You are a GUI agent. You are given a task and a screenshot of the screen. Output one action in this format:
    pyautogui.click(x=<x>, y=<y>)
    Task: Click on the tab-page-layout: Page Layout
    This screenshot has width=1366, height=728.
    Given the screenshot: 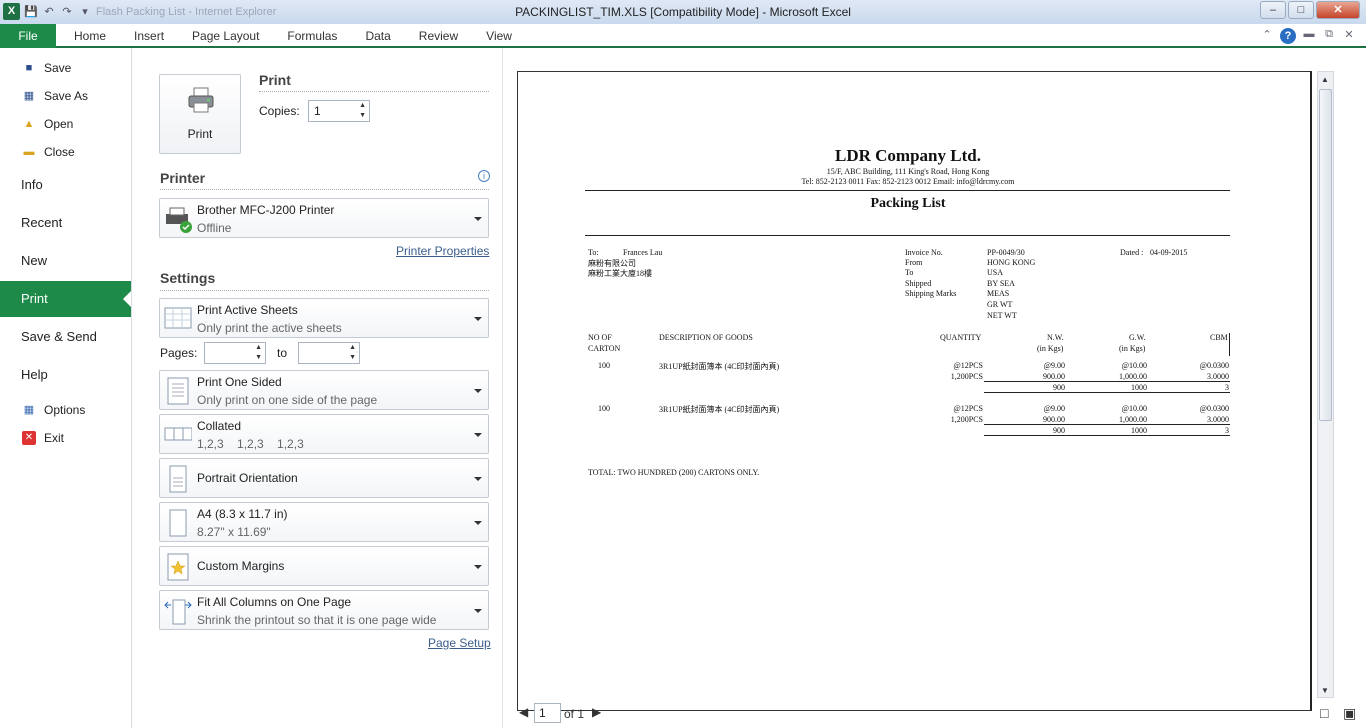 What is the action you would take?
    pyautogui.click(x=225, y=36)
    